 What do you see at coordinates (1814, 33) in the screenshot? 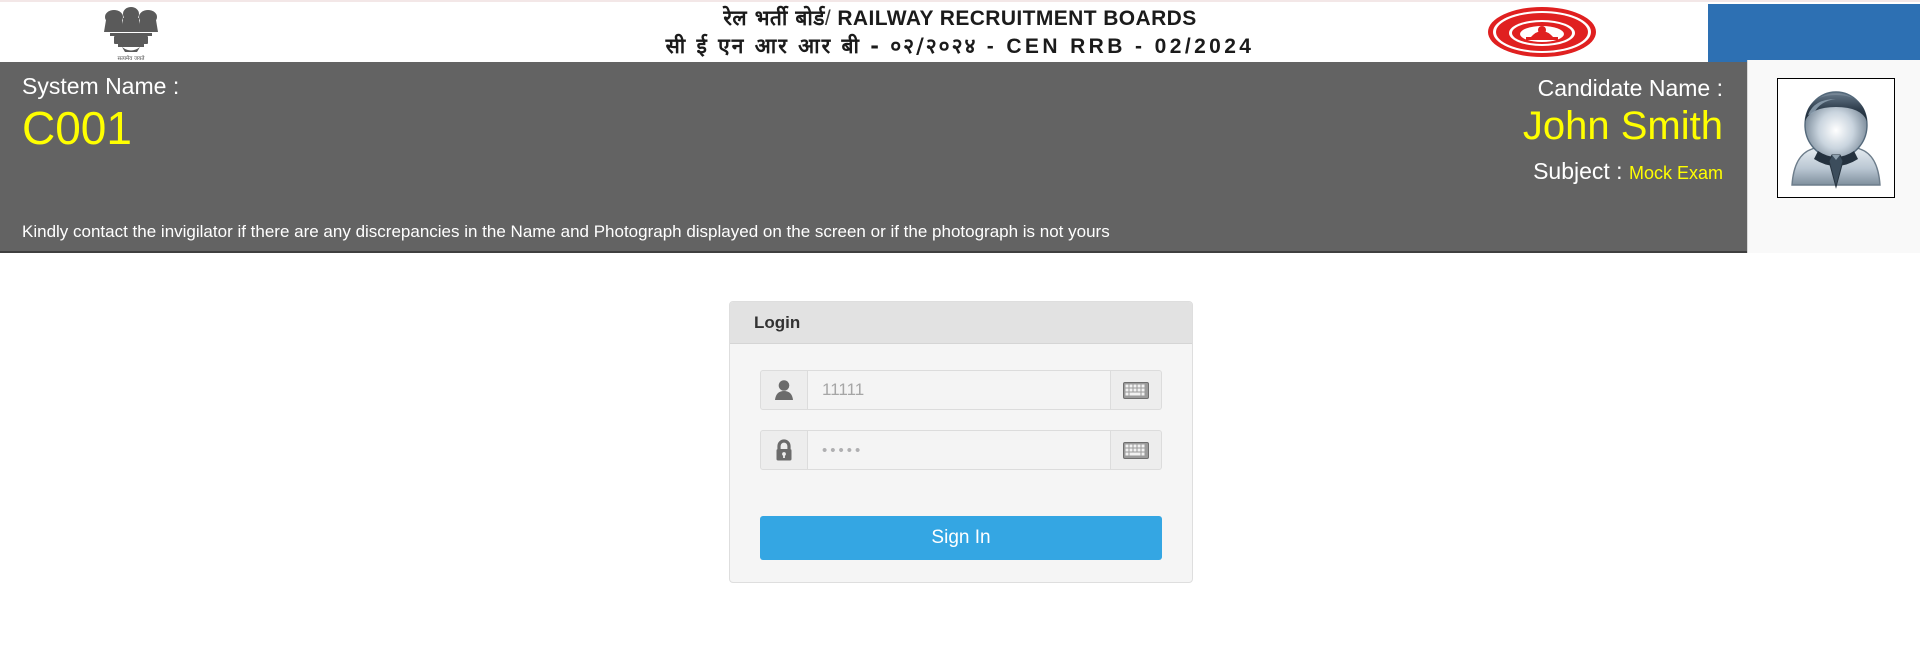
I see `banner-blue-accent-block` at bounding box center [1814, 33].